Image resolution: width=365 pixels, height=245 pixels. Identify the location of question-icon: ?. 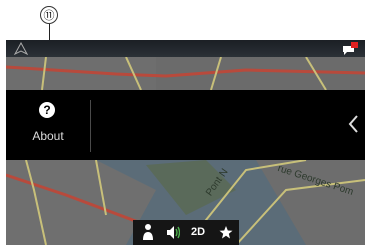
(47, 110).